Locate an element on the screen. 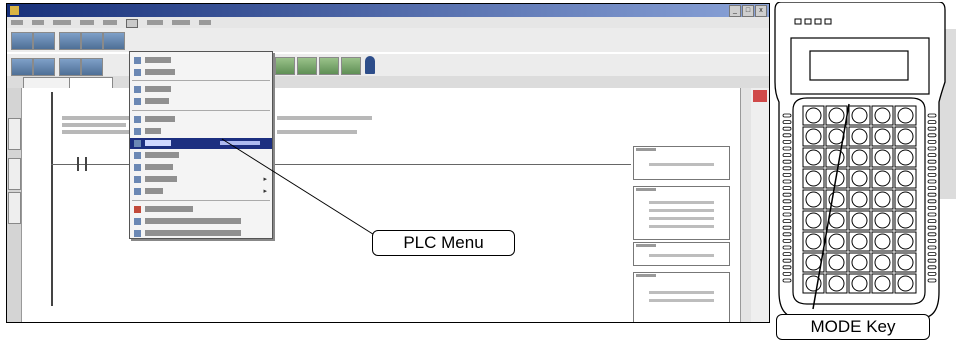 Image resolution: width=956 pixels, height=346 pixels. plc-menu-pointer is located at coordinates (299, 187).